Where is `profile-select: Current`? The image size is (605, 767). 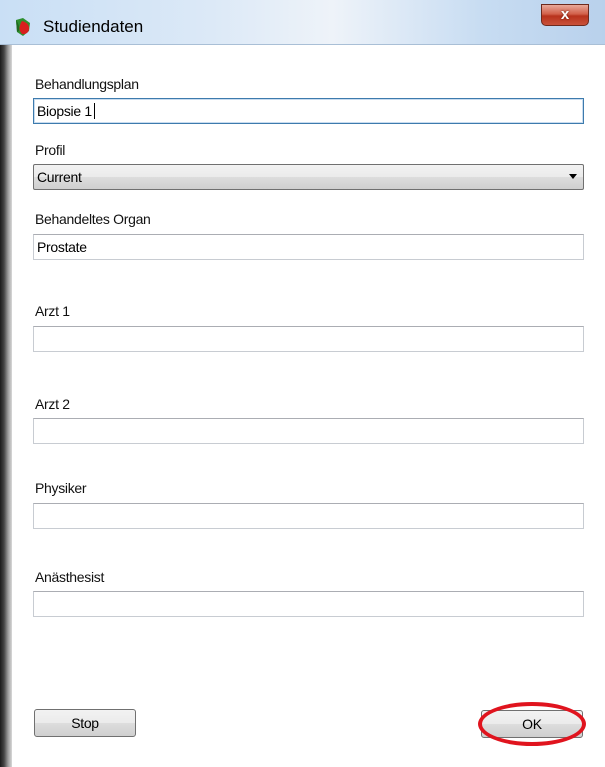
profile-select: Current is located at coordinates (308, 177).